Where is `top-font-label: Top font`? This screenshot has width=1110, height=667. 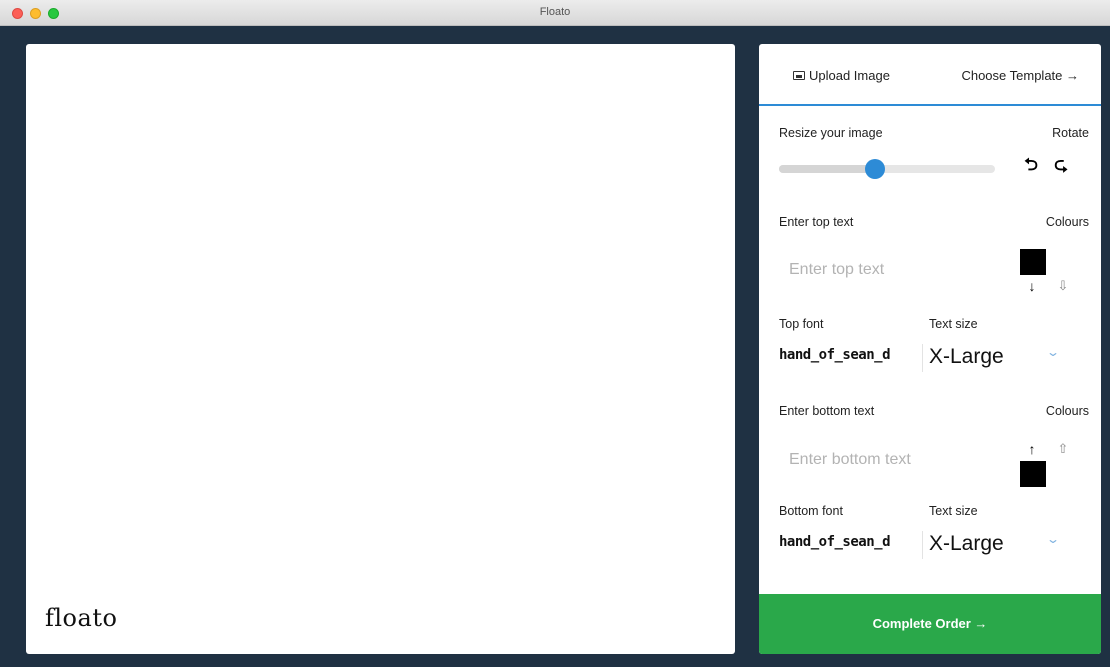 top-font-label: Top font is located at coordinates (801, 324).